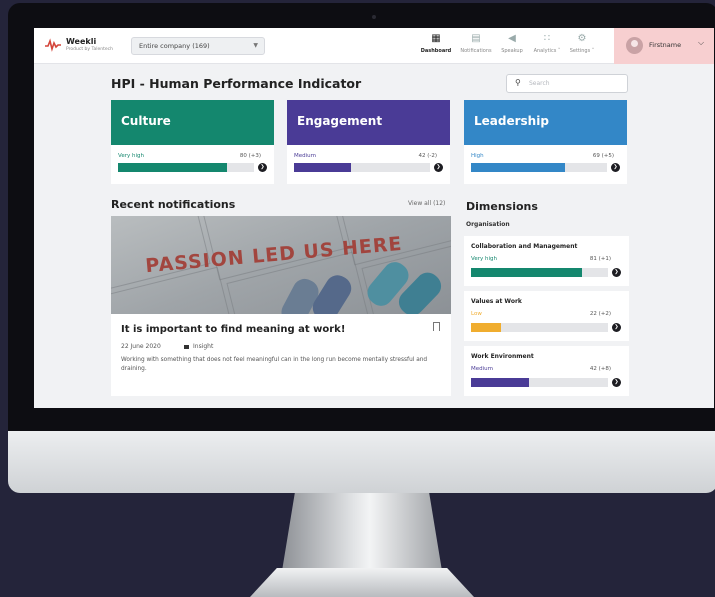 The height and width of the screenshot is (597, 715). I want to click on dimension-title: Work Environment, so click(502, 356).